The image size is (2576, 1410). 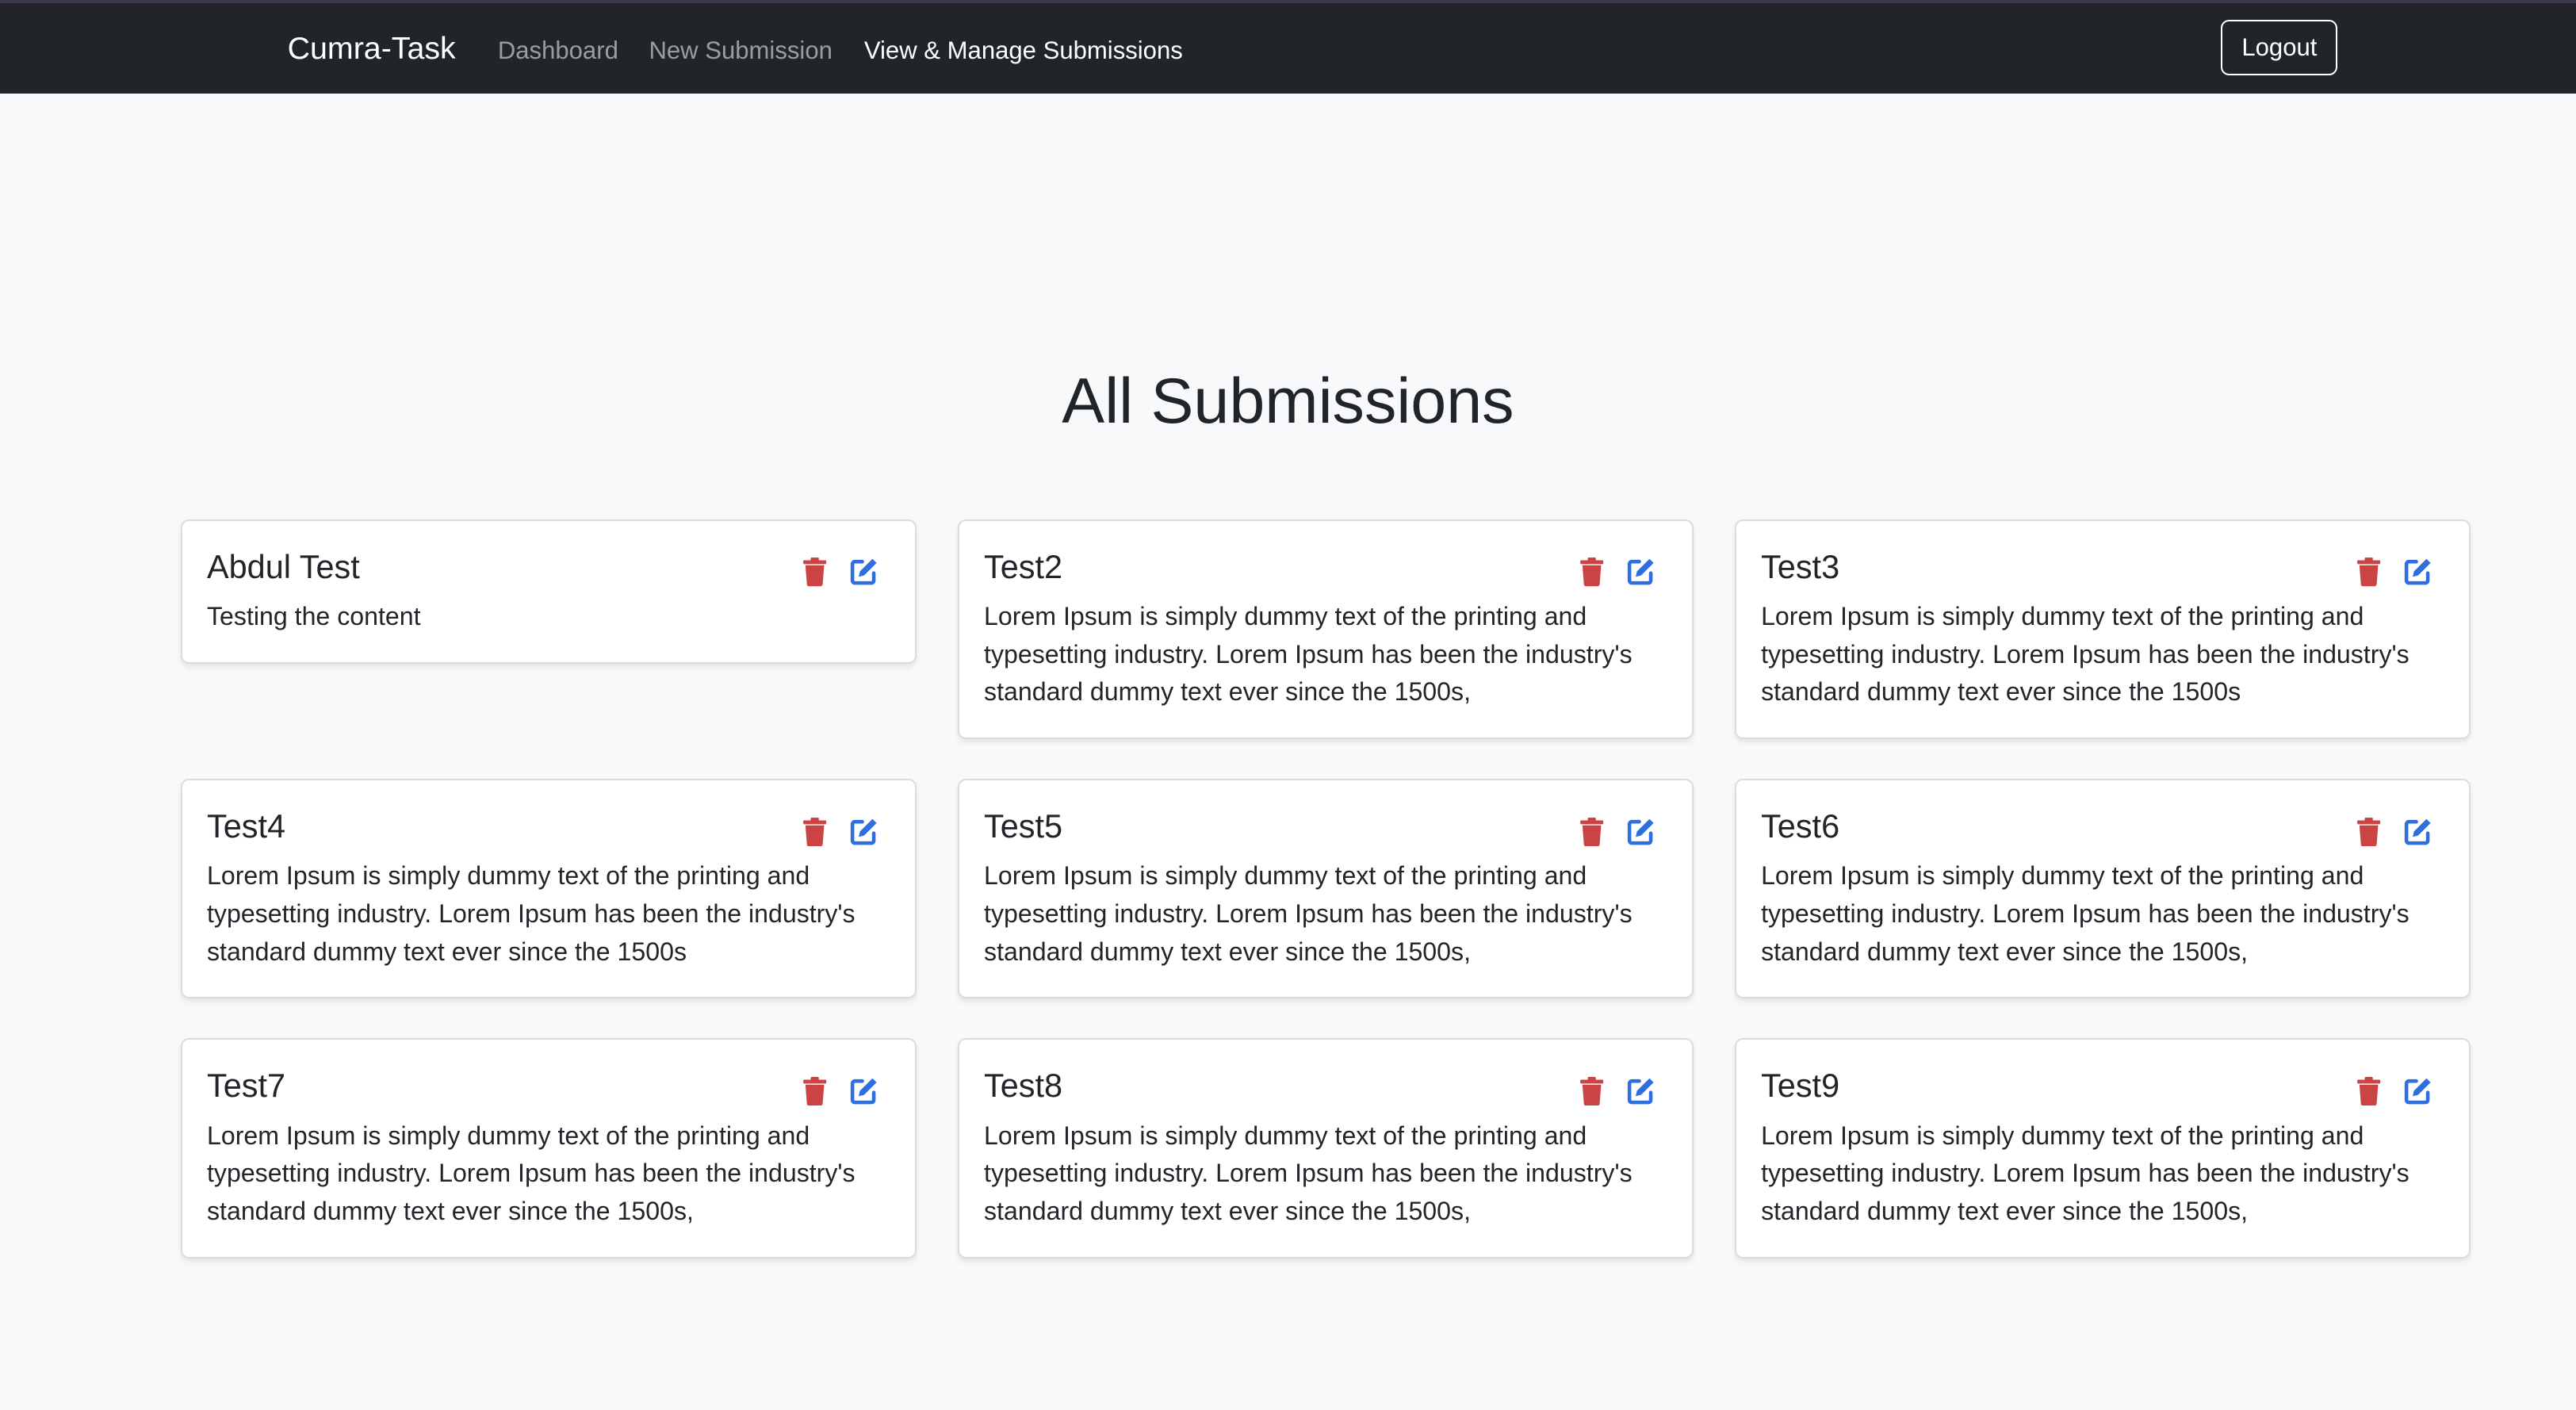 What do you see at coordinates (548, 591) in the screenshot?
I see `submission-card: Abdul Test Testing the content` at bounding box center [548, 591].